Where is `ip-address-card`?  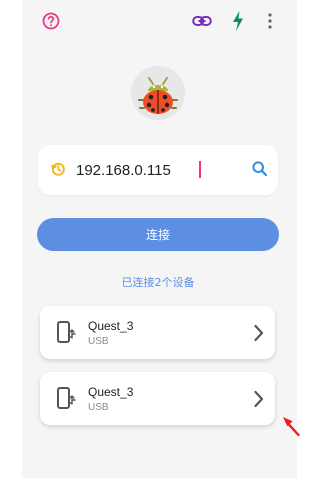
ip-address-card is located at coordinates (158, 170).